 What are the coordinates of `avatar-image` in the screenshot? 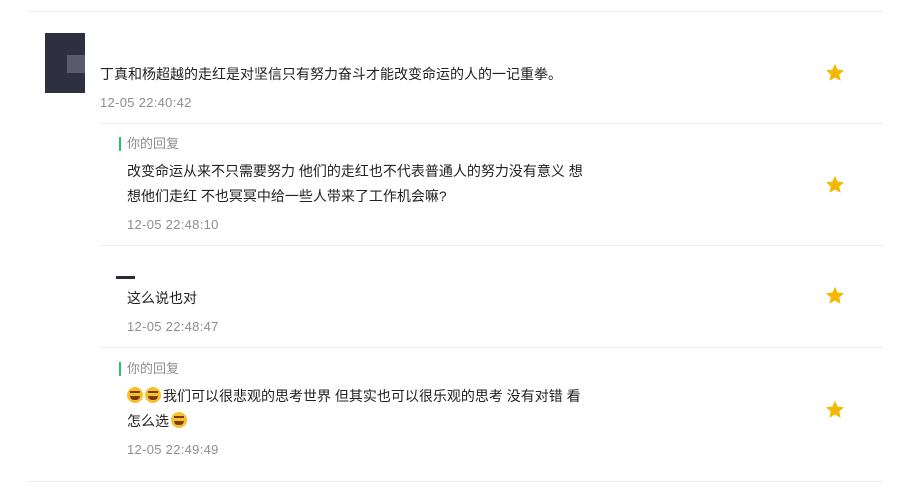 It's located at (76, 64).